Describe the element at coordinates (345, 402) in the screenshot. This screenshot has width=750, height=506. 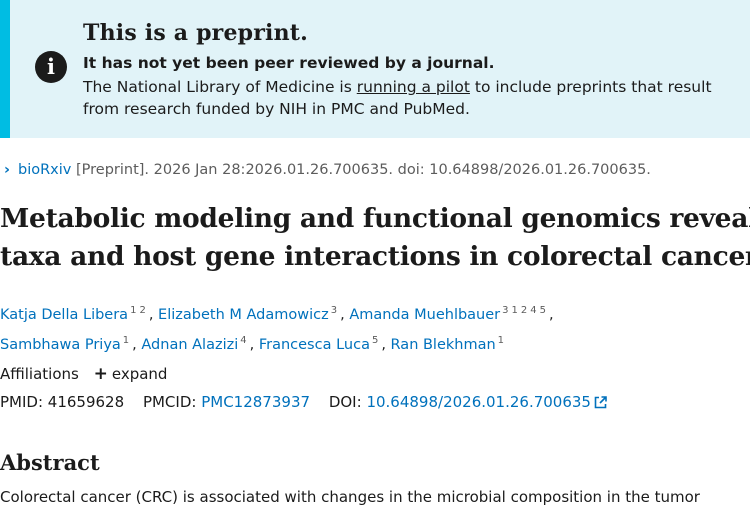
I see `doi-label: DOI:` at that location.